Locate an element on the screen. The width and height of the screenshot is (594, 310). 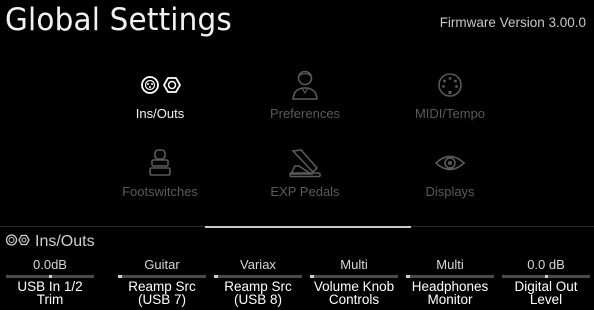
user-icon is located at coordinates (305, 85).